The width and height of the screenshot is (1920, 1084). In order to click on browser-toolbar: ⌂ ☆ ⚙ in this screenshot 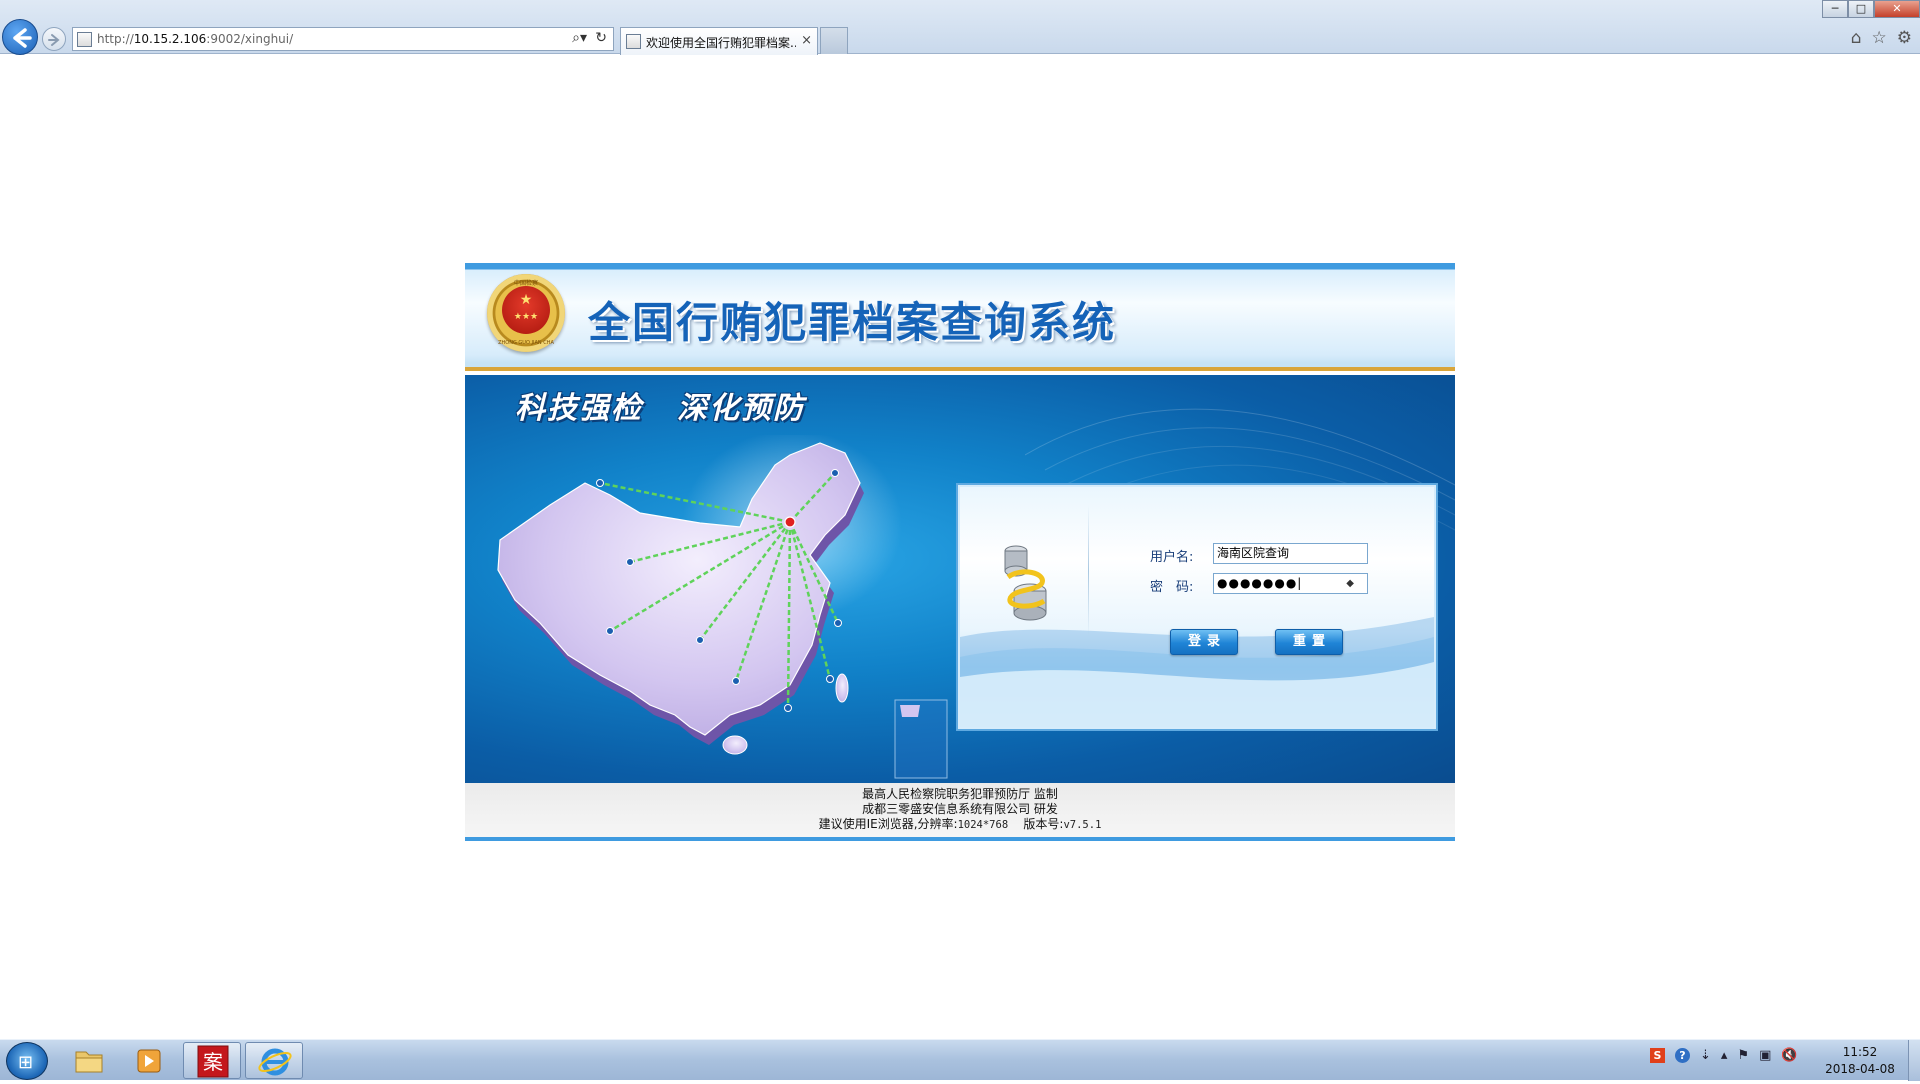, I will do `click(1881, 38)`.